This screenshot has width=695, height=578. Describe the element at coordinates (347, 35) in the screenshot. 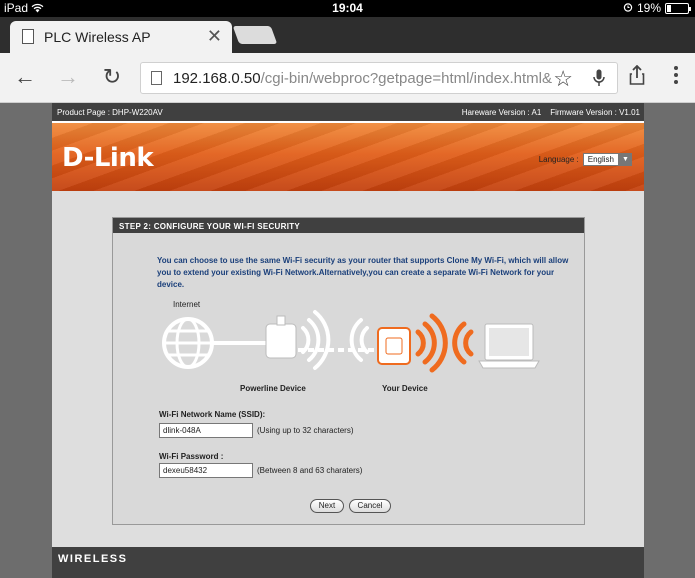

I see `tab-strip: PLC Wireless AP ✕` at that location.